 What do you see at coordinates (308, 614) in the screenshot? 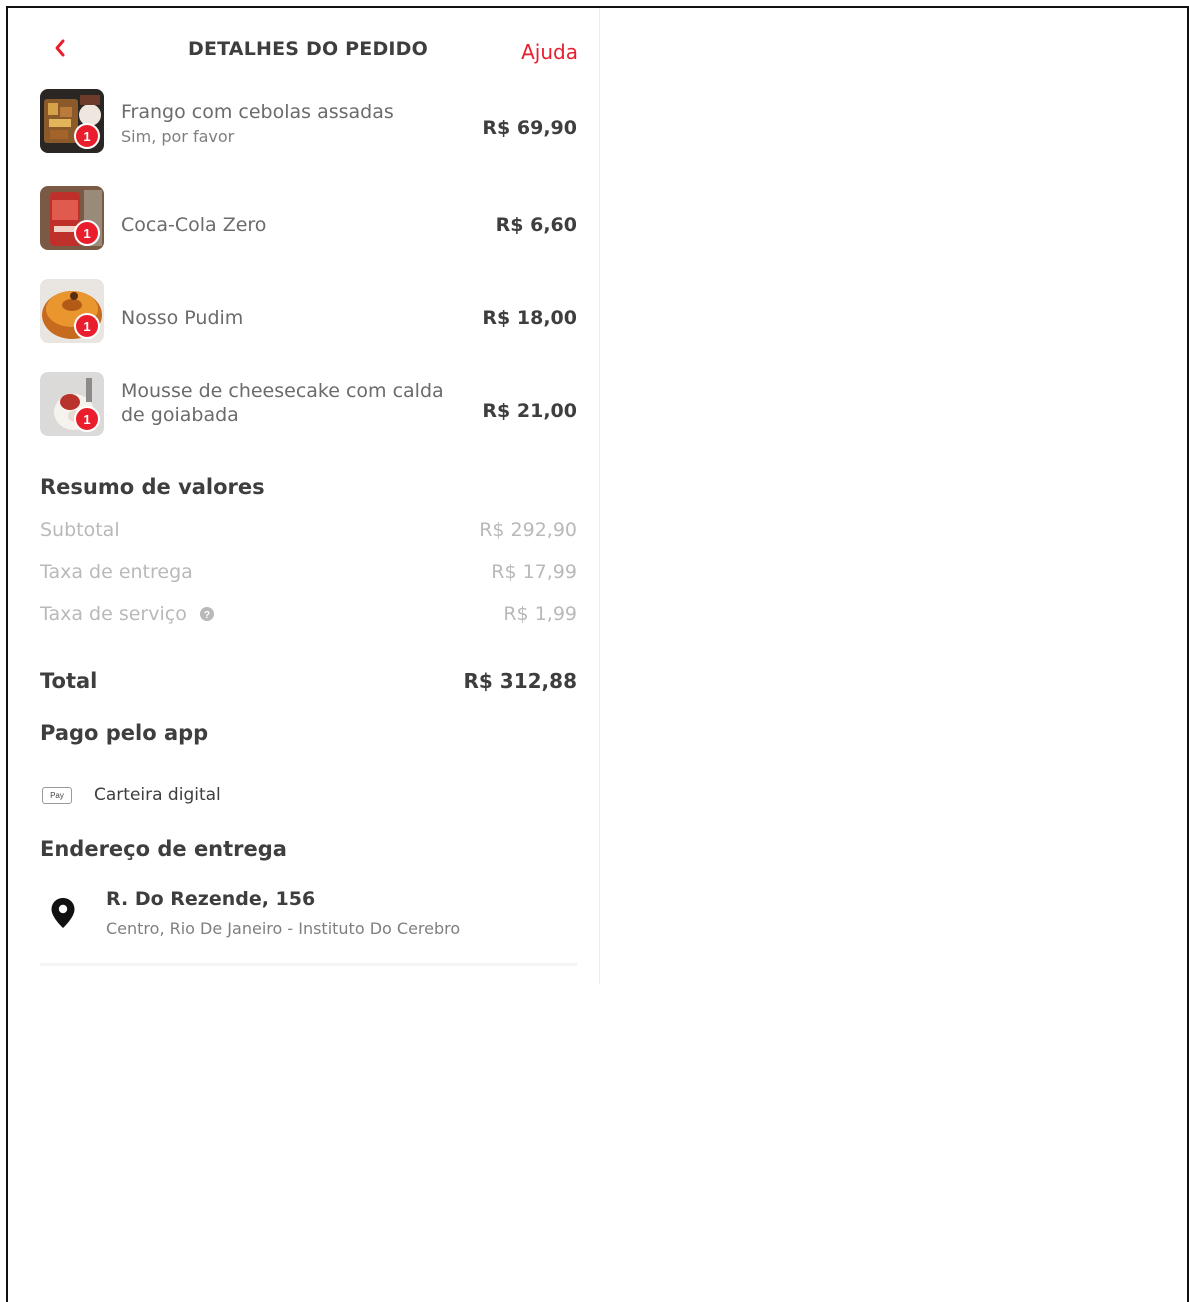
I see `service-fee-row: Taxa de serviço ? R$ 1,99` at bounding box center [308, 614].